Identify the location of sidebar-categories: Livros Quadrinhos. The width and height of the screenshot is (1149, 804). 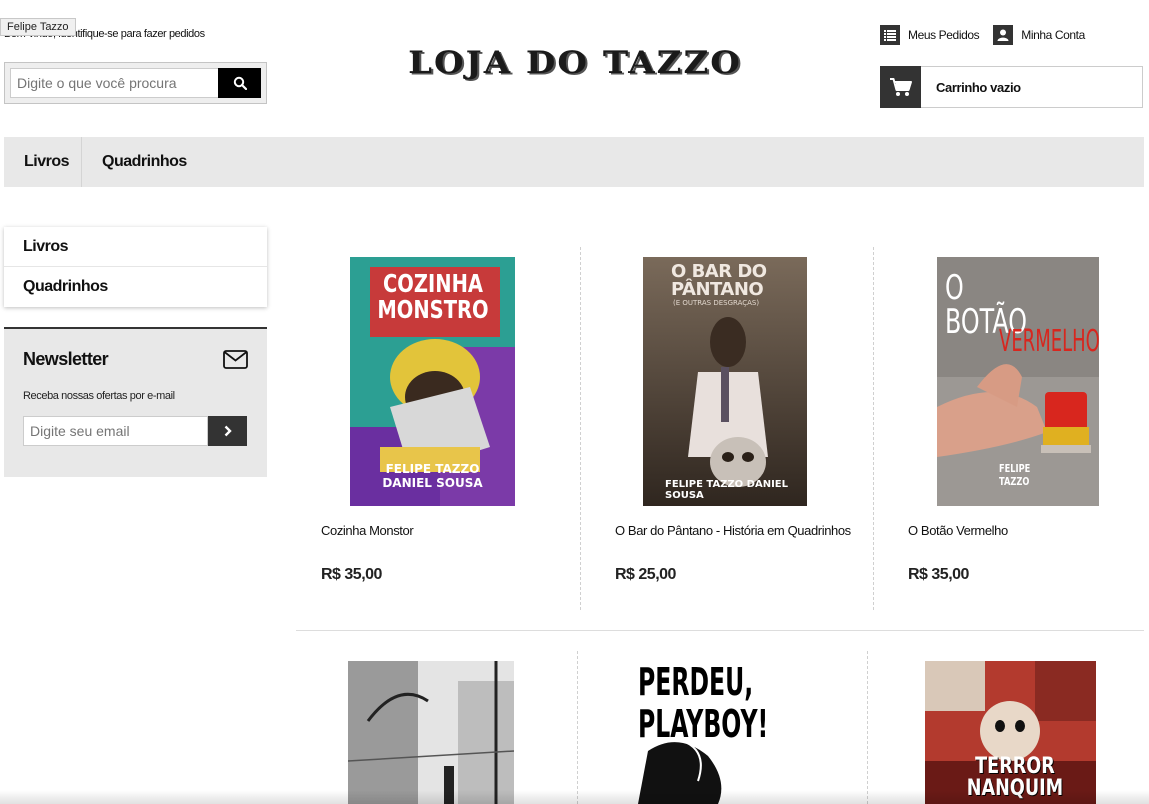
(135, 267).